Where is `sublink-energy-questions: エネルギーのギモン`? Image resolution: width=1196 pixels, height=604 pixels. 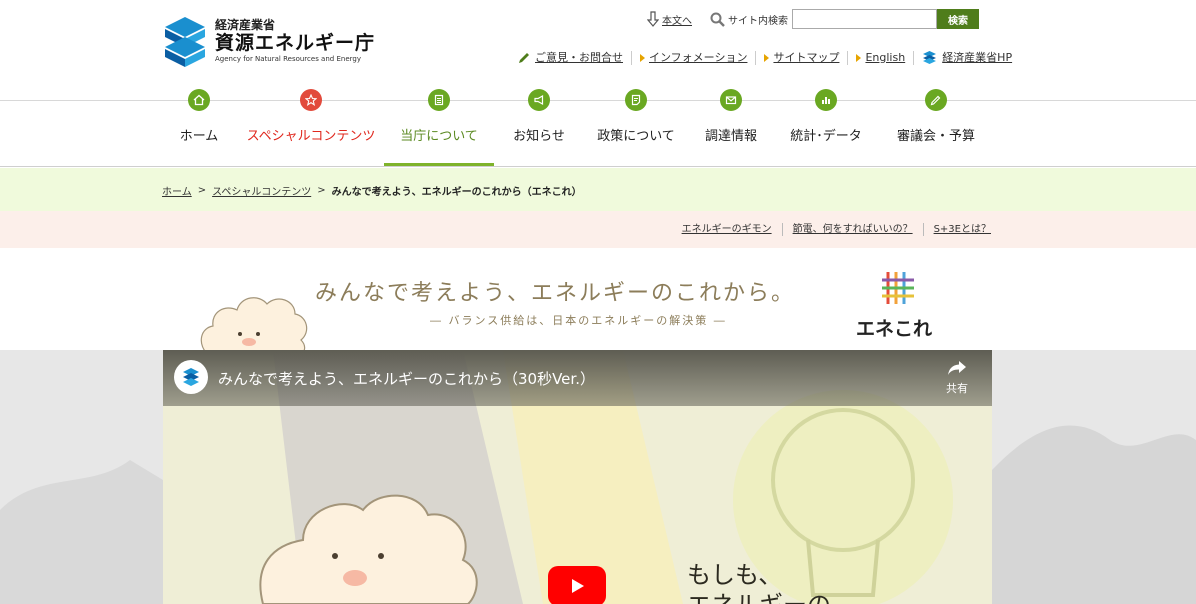 sublink-energy-questions: エネルギーのギモン is located at coordinates (727, 229).